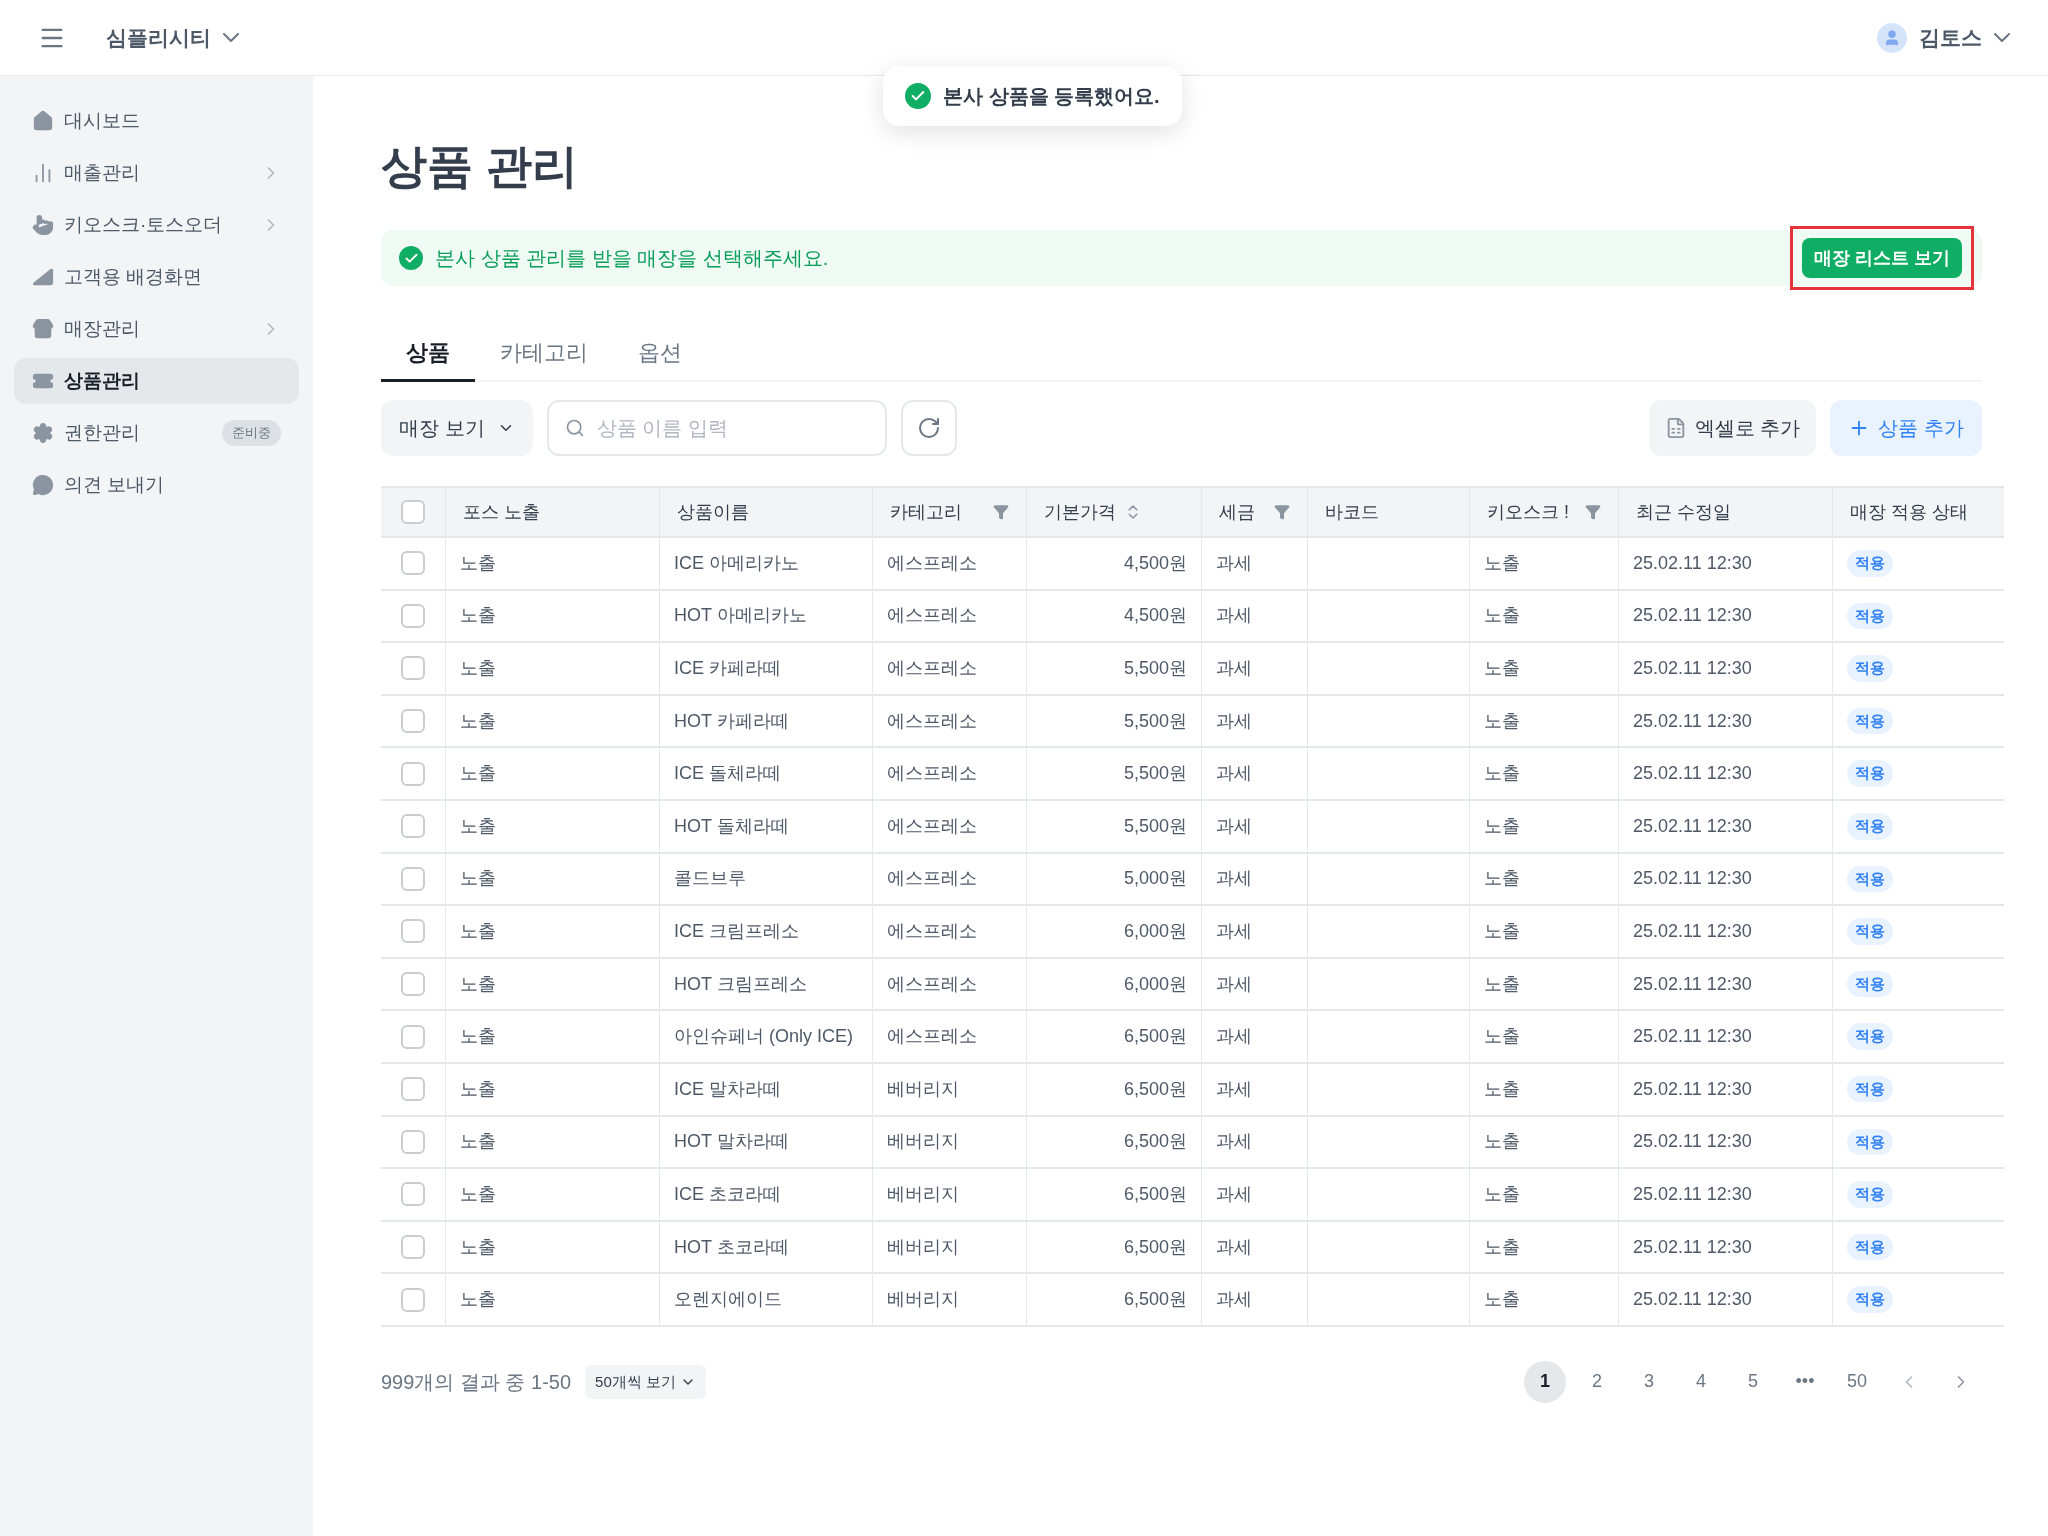  What do you see at coordinates (1352, 512) in the screenshot?
I see `column-title: 바코드` at bounding box center [1352, 512].